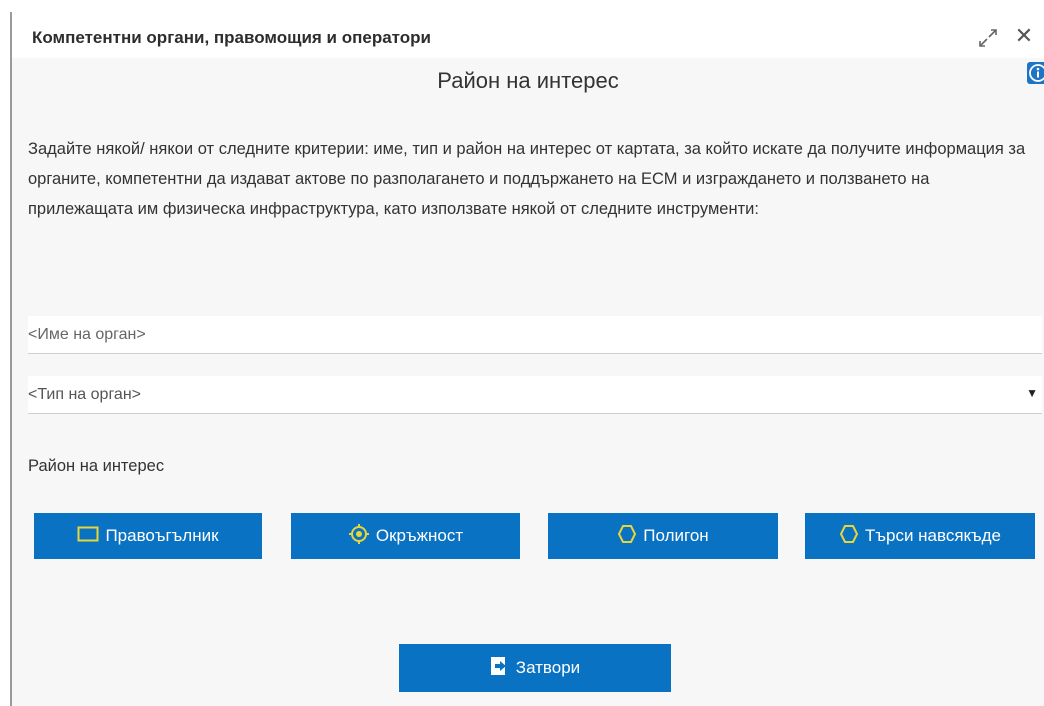 This screenshot has width=1044, height=706. I want to click on rectangle-tool-label: Правоъгълник, so click(162, 535).